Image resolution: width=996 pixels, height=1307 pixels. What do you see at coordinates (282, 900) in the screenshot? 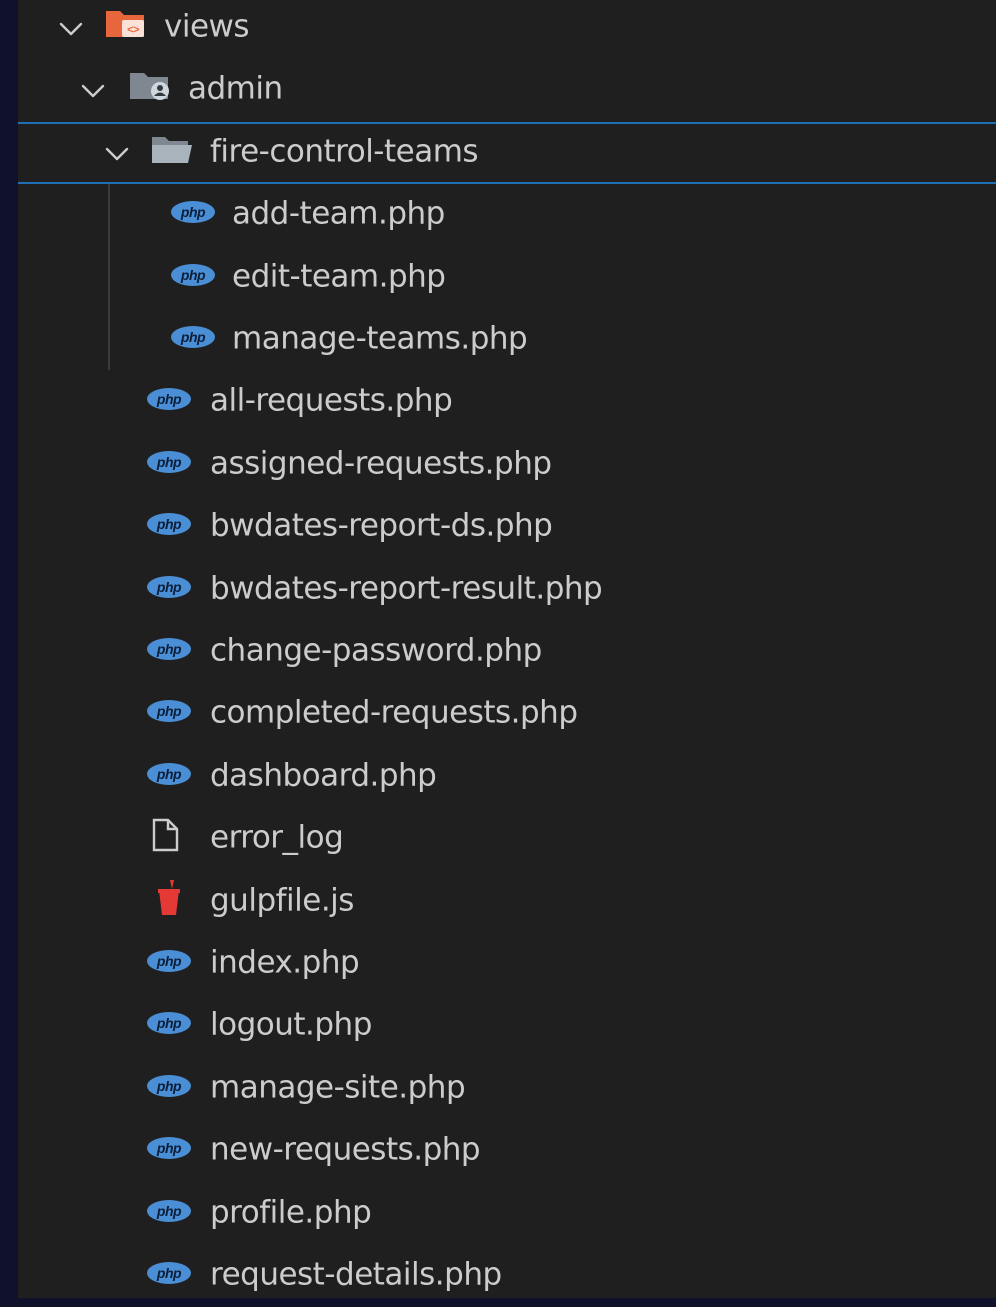
I see `tree-item-label: gulpfile.js` at bounding box center [282, 900].